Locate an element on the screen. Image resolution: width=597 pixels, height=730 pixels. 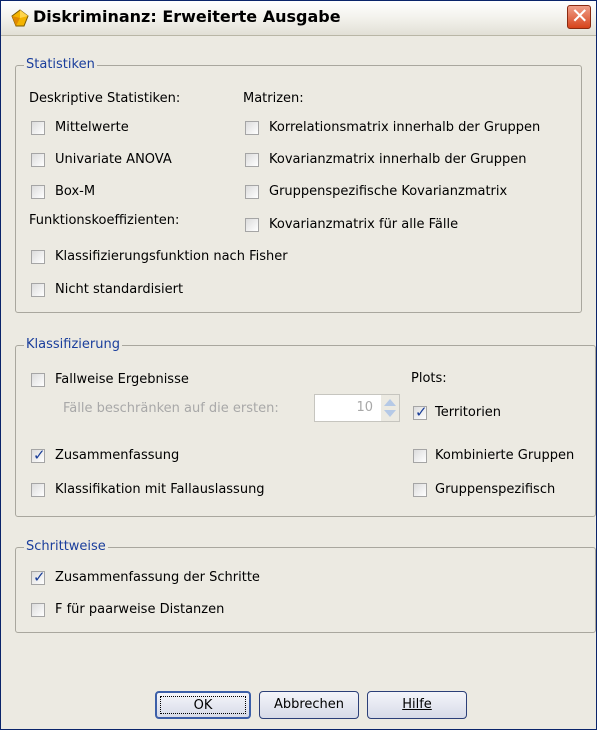
statistiken-legend: Statistiken is located at coordinates (60, 64).